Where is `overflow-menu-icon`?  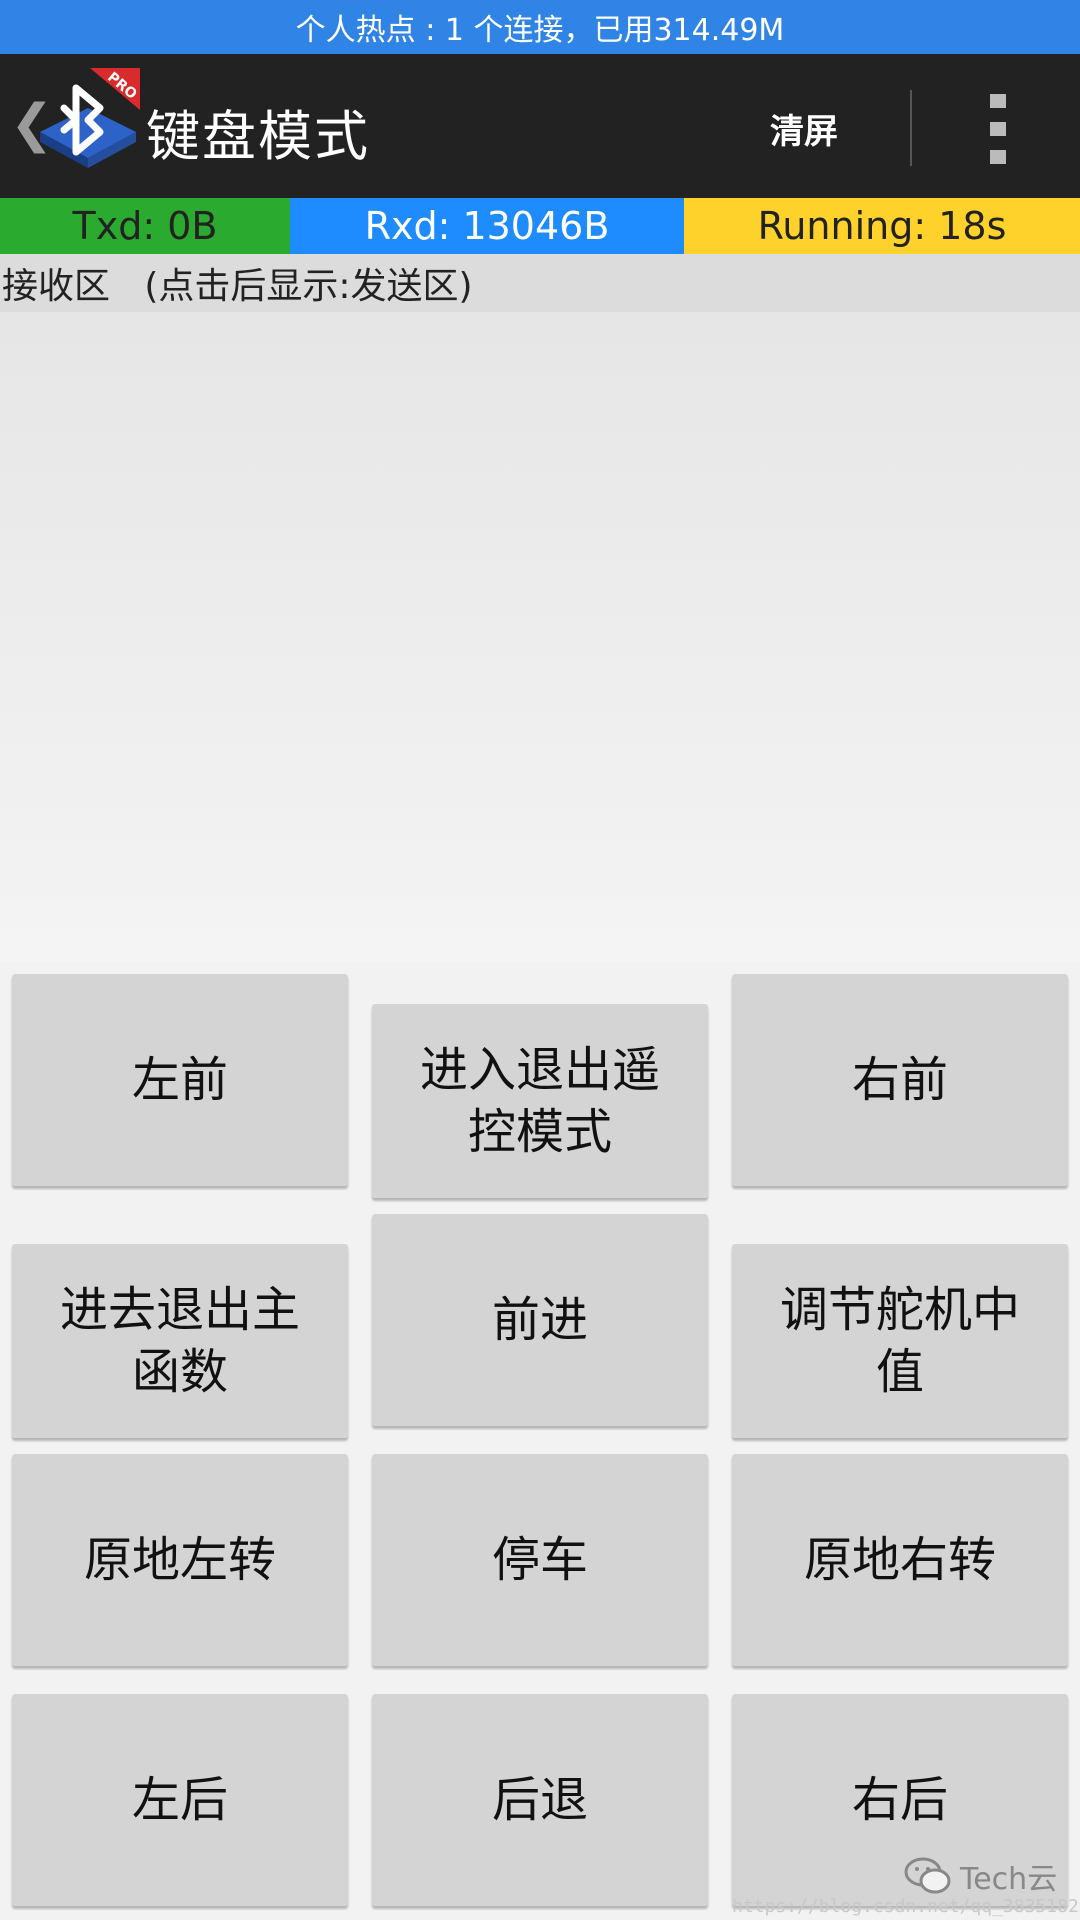
overflow-menu-icon is located at coordinates (998, 129).